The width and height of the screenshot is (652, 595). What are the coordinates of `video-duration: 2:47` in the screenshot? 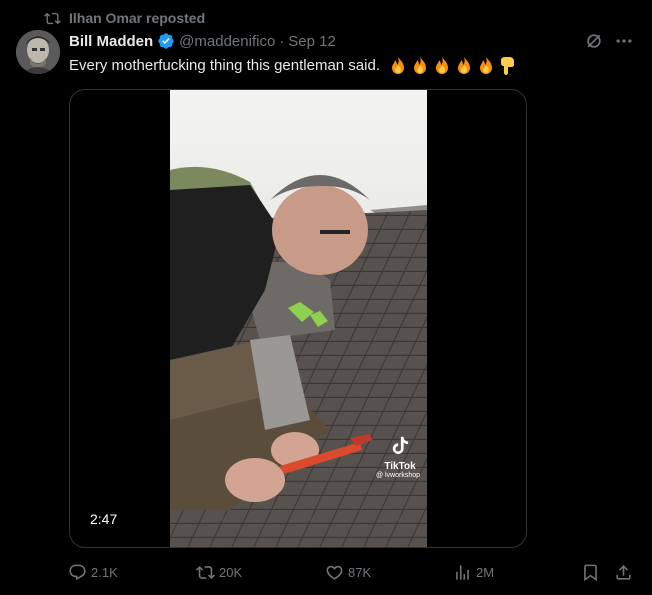 It's located at (104, 519).